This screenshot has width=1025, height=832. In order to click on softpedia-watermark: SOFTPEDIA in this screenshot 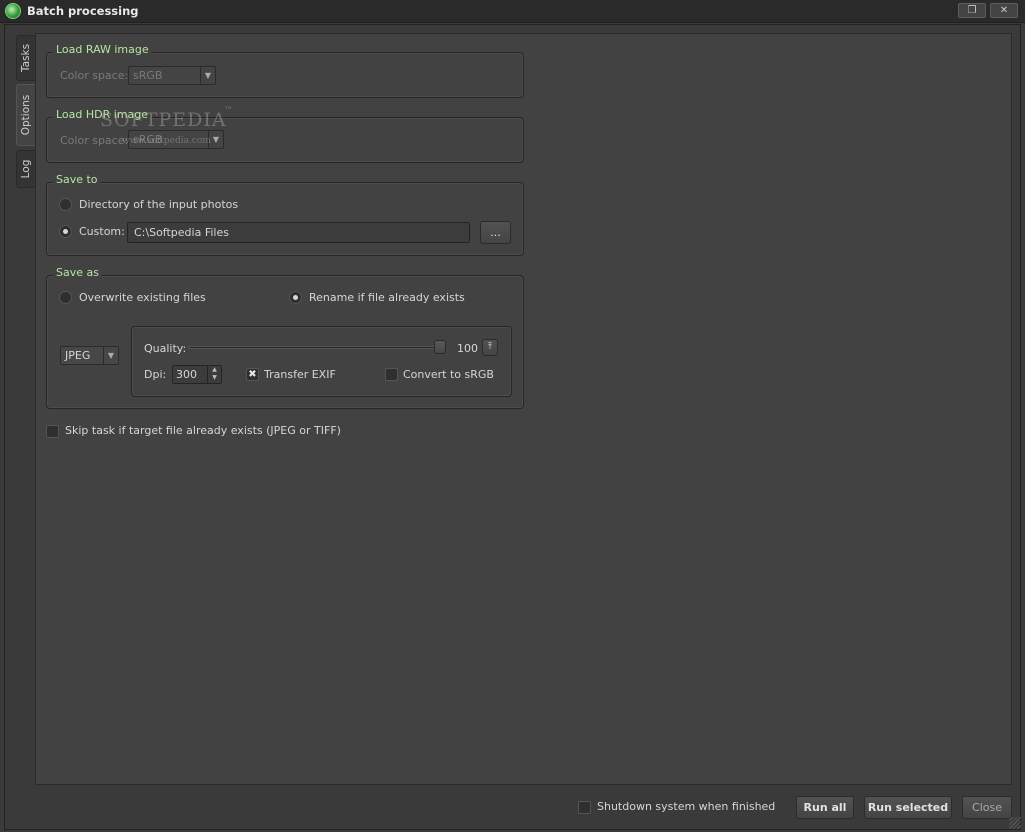, I will do `click(163, 120)`.